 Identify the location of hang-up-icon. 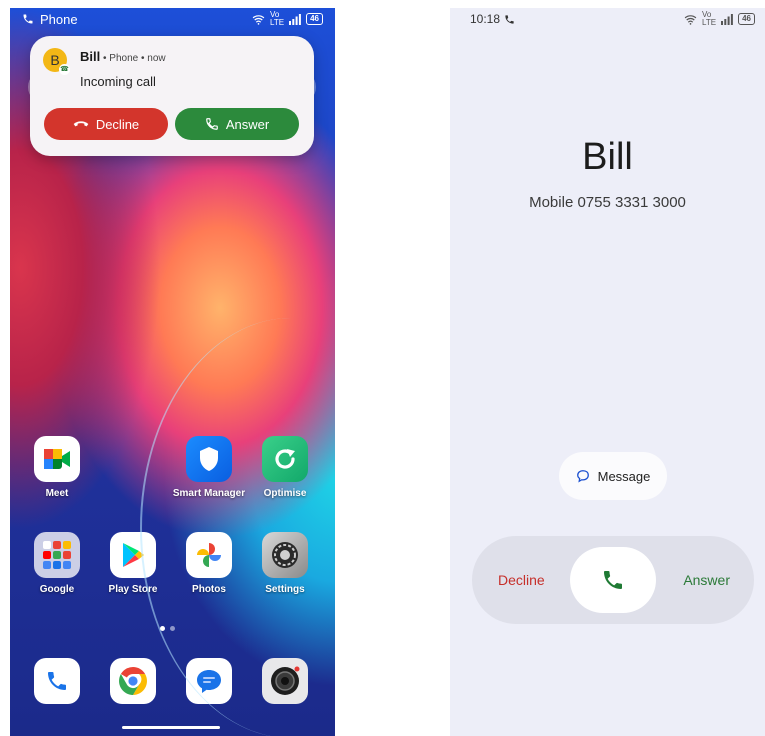
(81, 124).